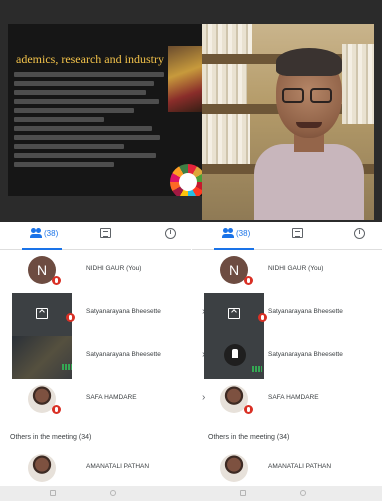  Describe the element at coordinates (95, 237) in the screenshot. I see `left-tab-bar: (38) i` at that location.